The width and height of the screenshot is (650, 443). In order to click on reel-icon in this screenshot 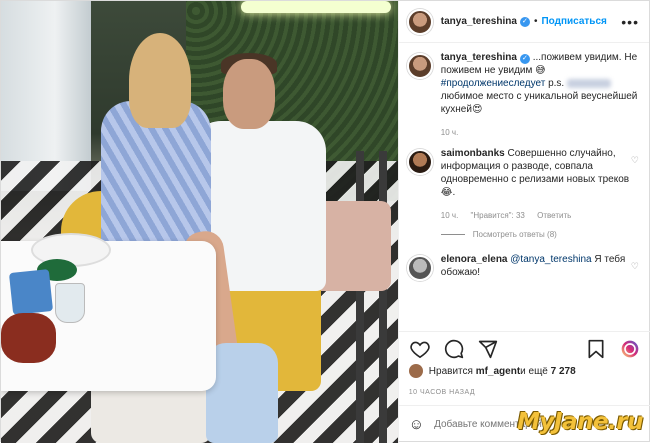, I will do `click(630, 349)`.